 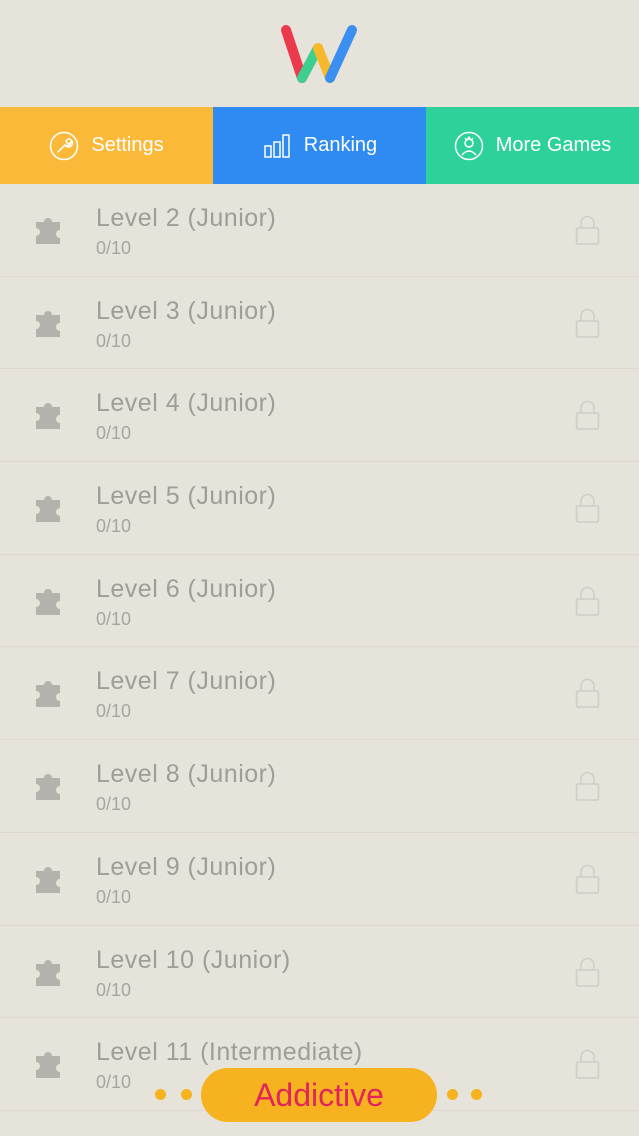 I want to click on tab-settings-label: Settings, so click(x=127, y=145).